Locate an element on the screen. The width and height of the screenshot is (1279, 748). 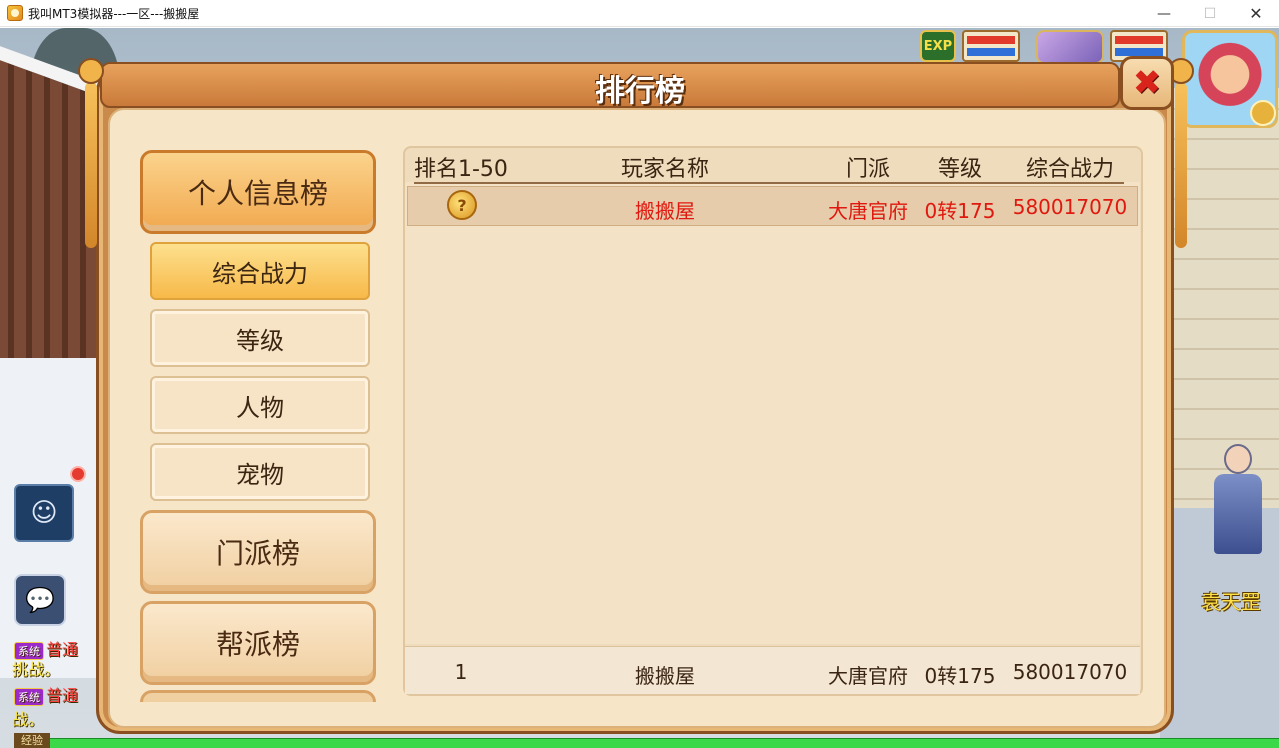
exp-button: EXP is located at coordinates (938, 46).